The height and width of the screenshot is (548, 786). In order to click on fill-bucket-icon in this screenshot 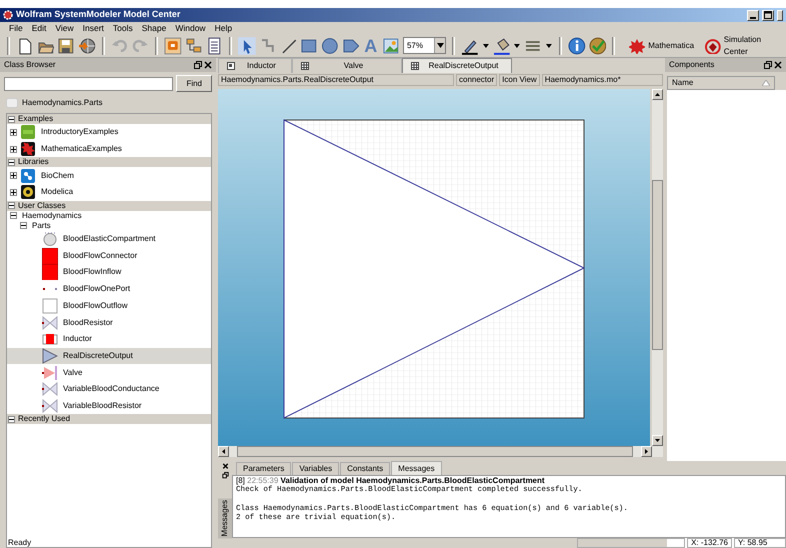, I will do `click(501, 45)`.